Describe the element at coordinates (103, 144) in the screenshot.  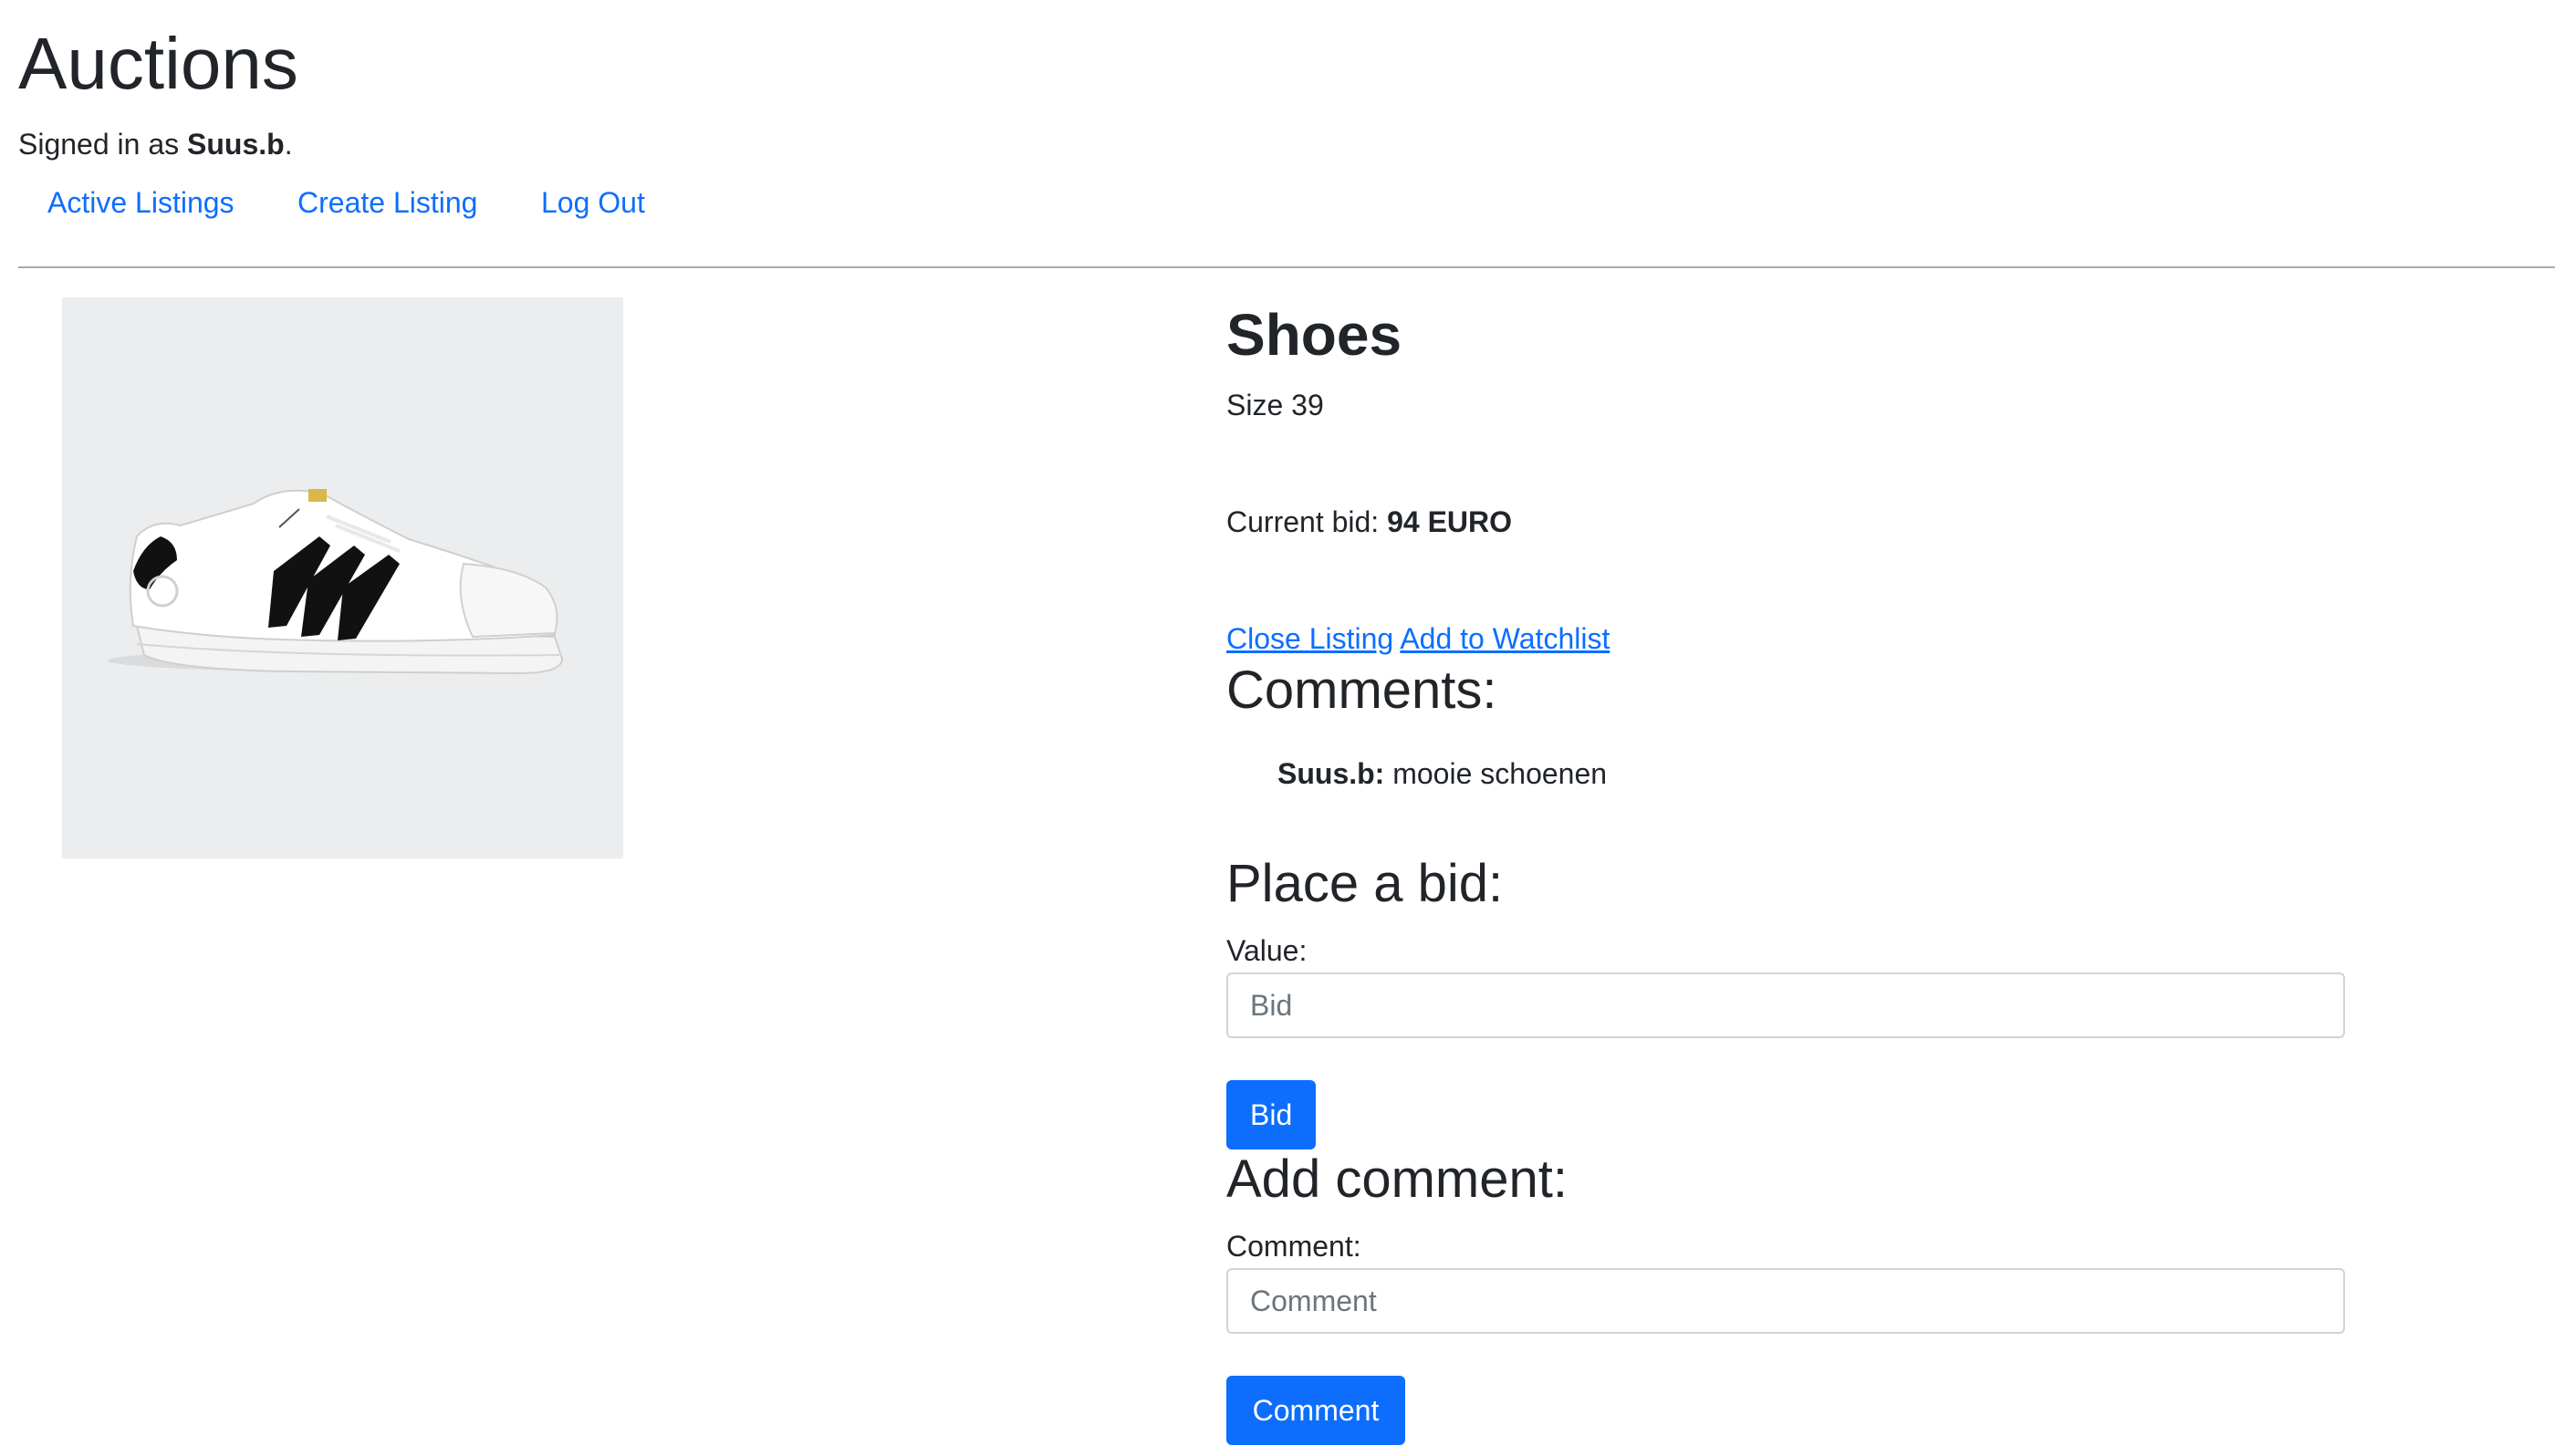
I see `signed-in-prefix: Signed in as` at that location.